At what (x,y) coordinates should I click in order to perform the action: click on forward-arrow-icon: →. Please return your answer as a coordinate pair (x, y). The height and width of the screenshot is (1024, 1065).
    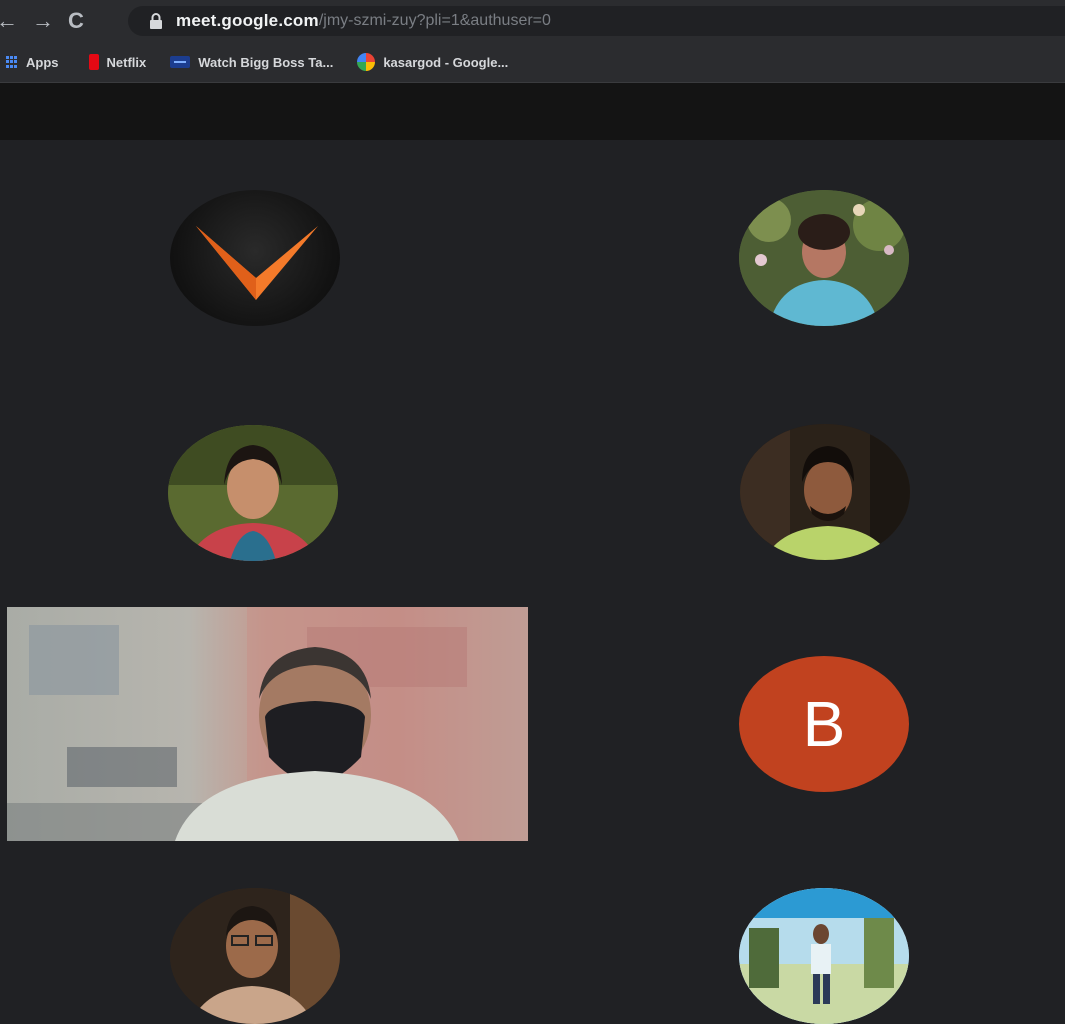
    Looking at the image, I should click on (43, 21).